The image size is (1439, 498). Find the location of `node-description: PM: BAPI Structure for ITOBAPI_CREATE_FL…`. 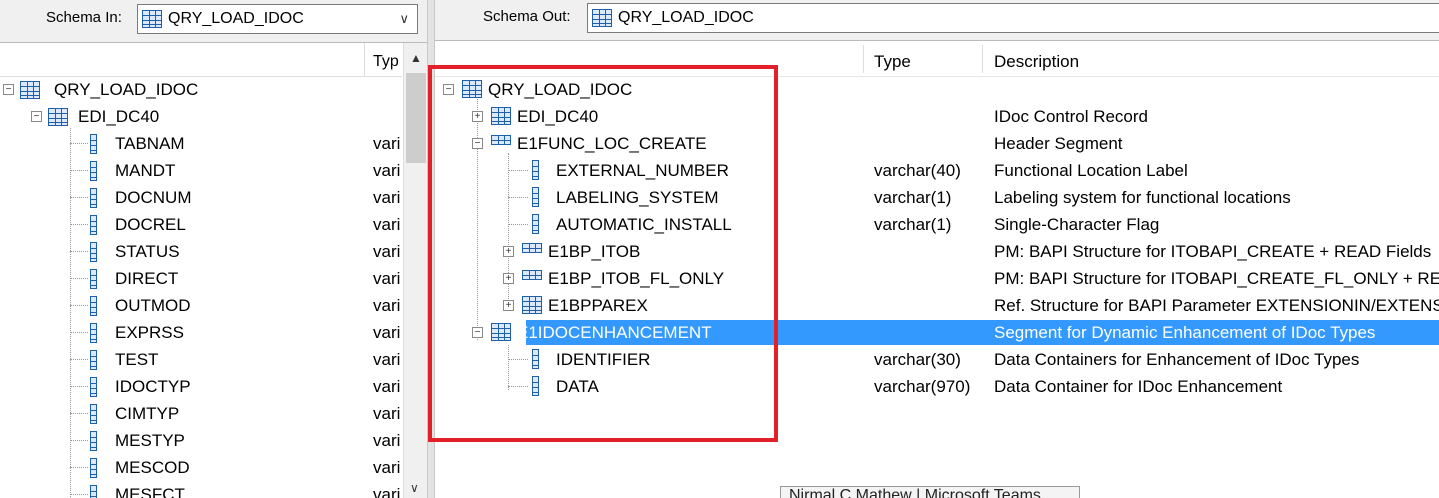

node-description: PM: BAPI Structure for ITOBAPI_CREATE_FL… is located at coordinates (1216, 278).